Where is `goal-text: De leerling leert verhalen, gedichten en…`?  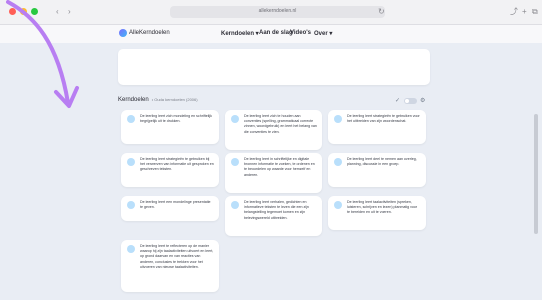 goal-text: De leerling leert verhalen, gedichten en… is located at coordinates (276, 210).